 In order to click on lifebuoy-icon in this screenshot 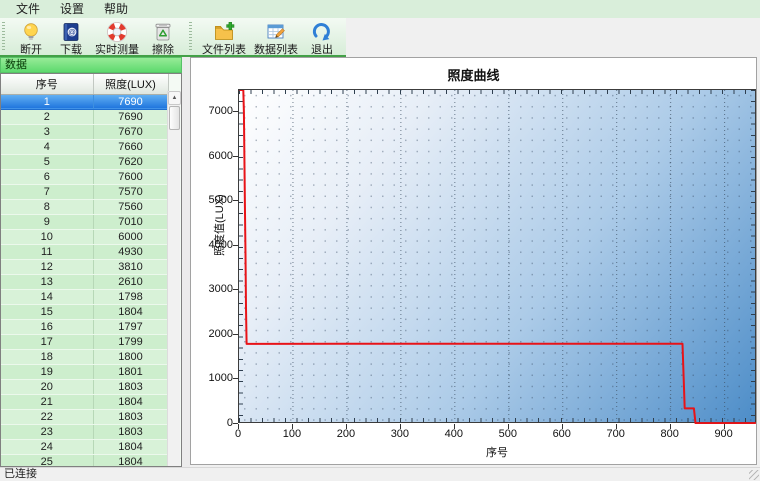, I will do `click(117, 32)`.